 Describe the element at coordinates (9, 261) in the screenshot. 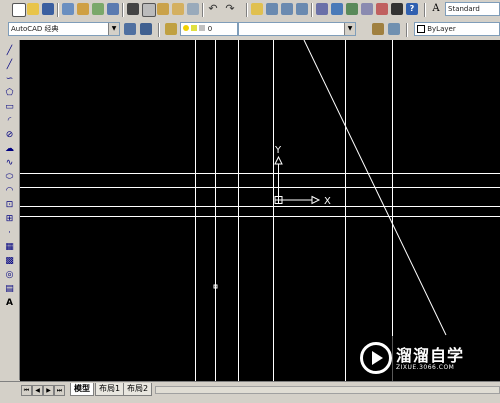

I see `gradient-icon: ▩` at that location.